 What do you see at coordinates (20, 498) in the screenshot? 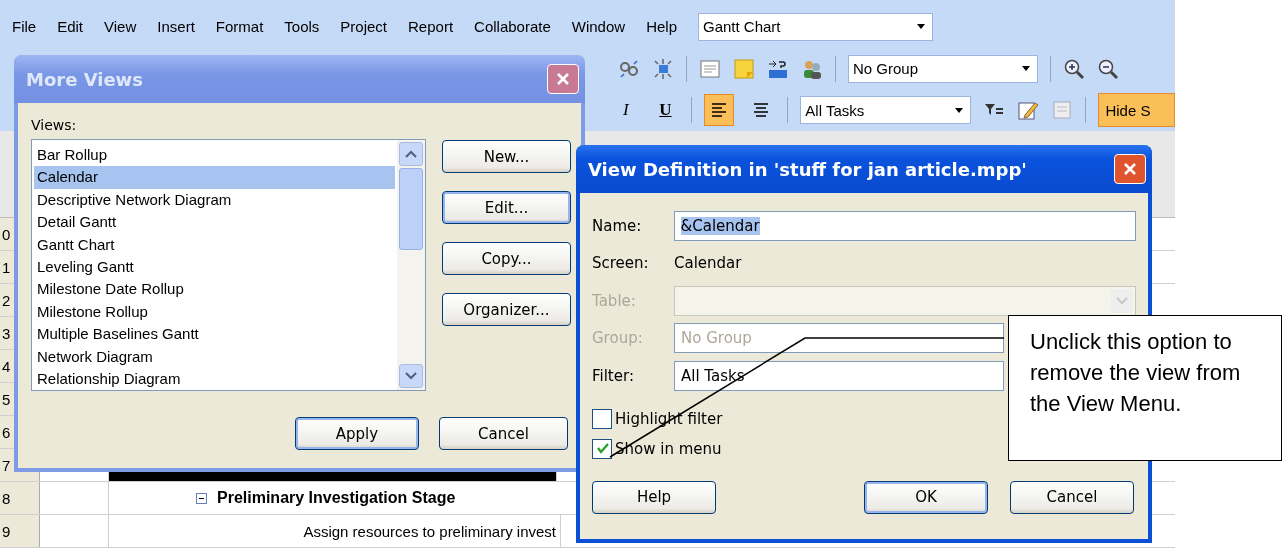
I see `row-number: 8` at bounding box center [20, 498].